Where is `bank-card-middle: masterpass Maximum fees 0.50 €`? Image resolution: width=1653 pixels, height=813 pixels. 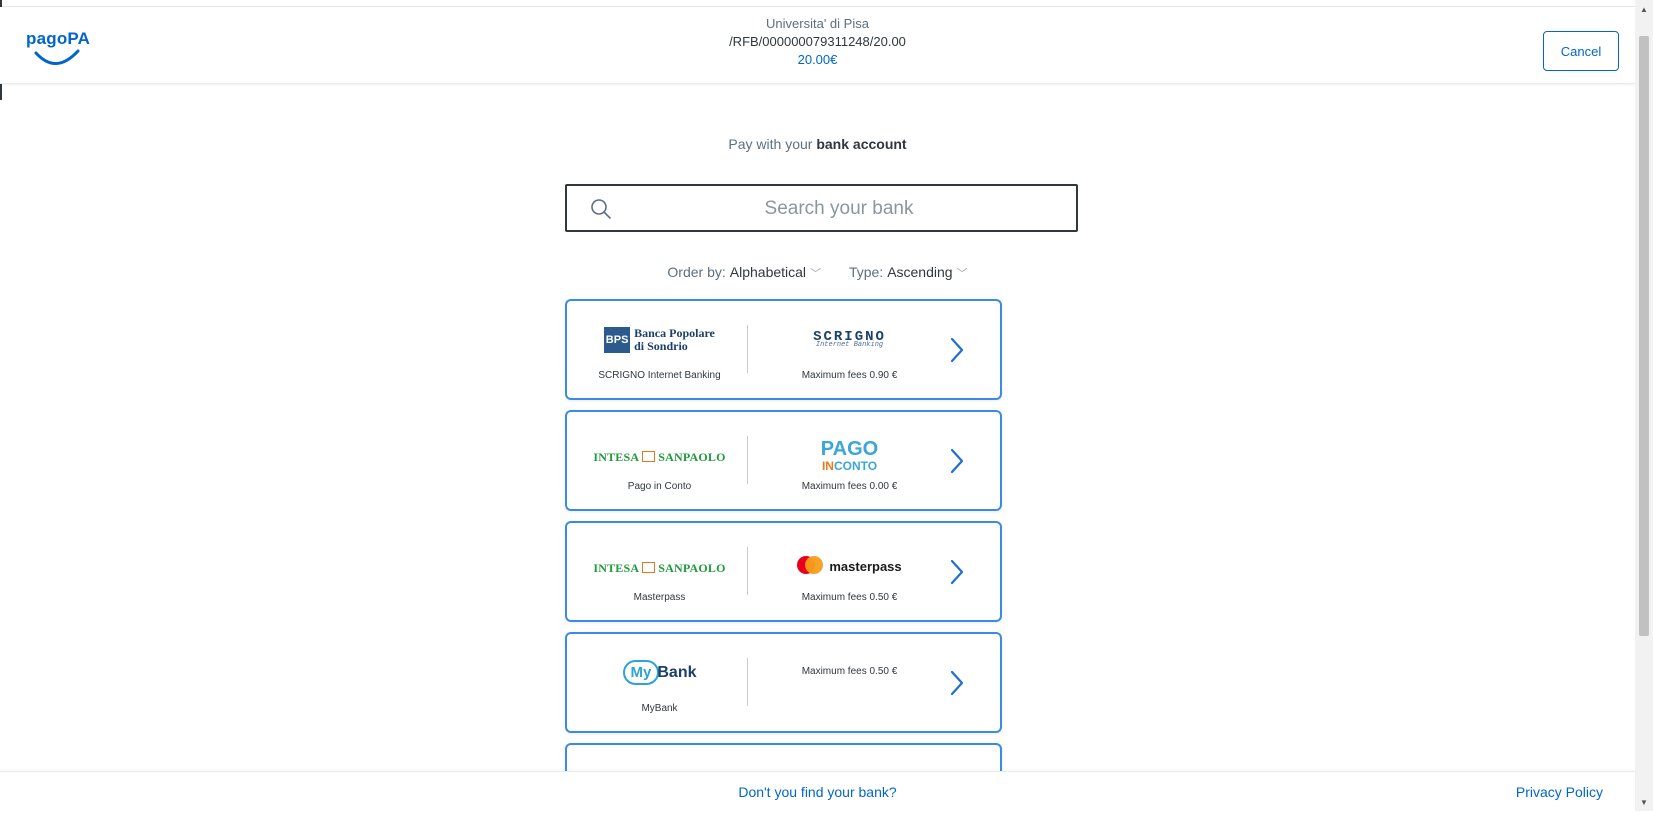 bank-card-middle: masterpass Maximum fees 0.50 € is located at coordinates (849, 571).